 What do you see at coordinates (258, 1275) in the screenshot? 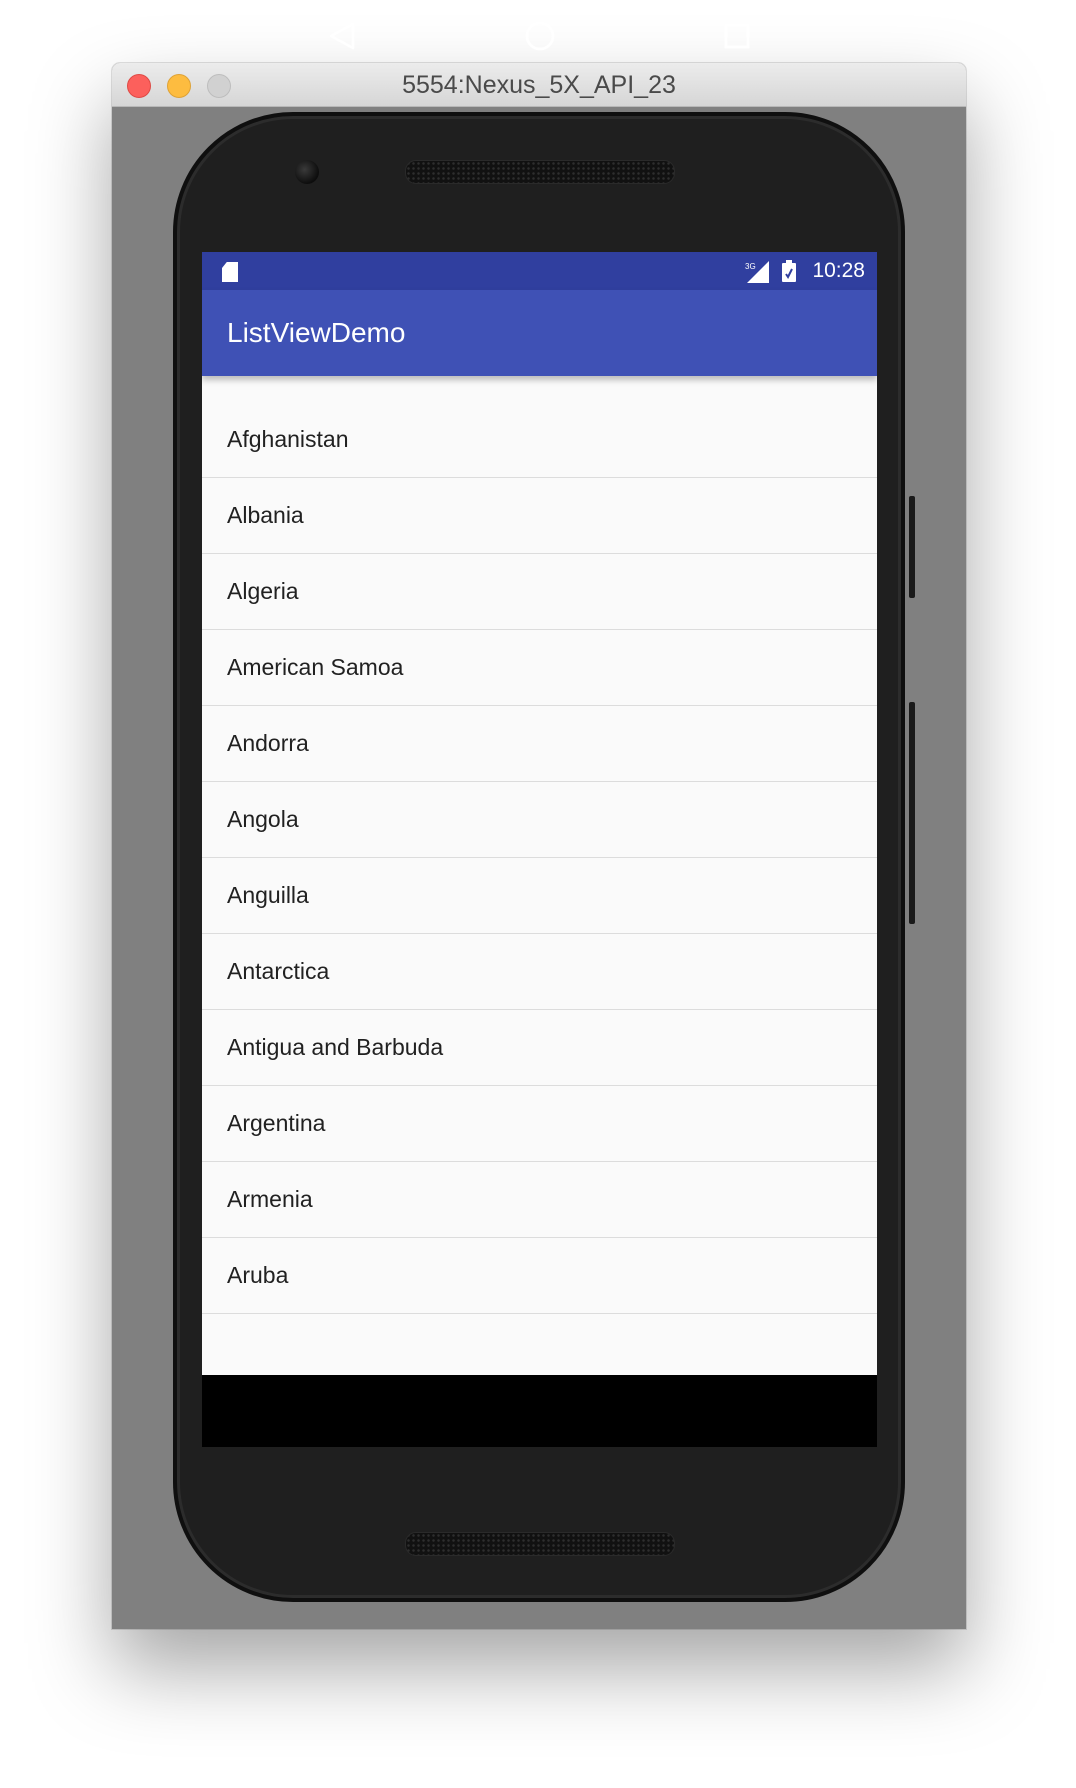
I see `list-item-label: Aruba` at bounding box center [258, 1275].